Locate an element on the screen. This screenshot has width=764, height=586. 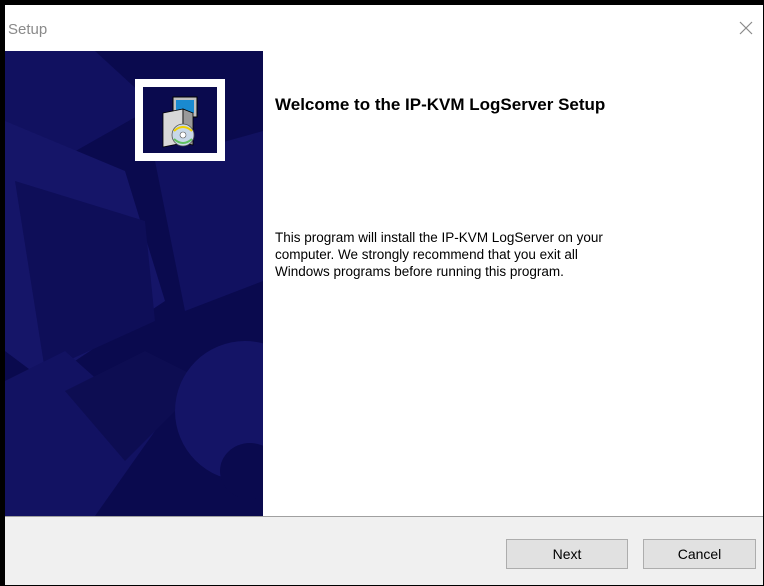
window-title: Setup is located at coordinates (28, 29).